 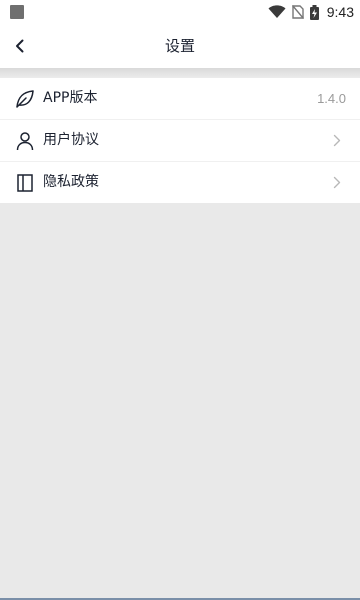 I want to click on header-divider, so click(x=180, y=73).